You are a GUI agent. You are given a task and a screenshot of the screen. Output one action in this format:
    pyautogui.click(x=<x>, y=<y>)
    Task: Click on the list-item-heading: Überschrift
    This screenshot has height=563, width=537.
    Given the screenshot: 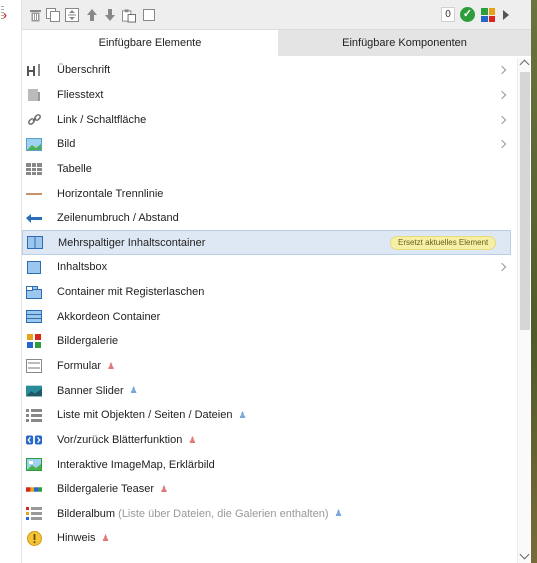 What is the action you would take?
    pyautogui.click(x=266, y=70)
    